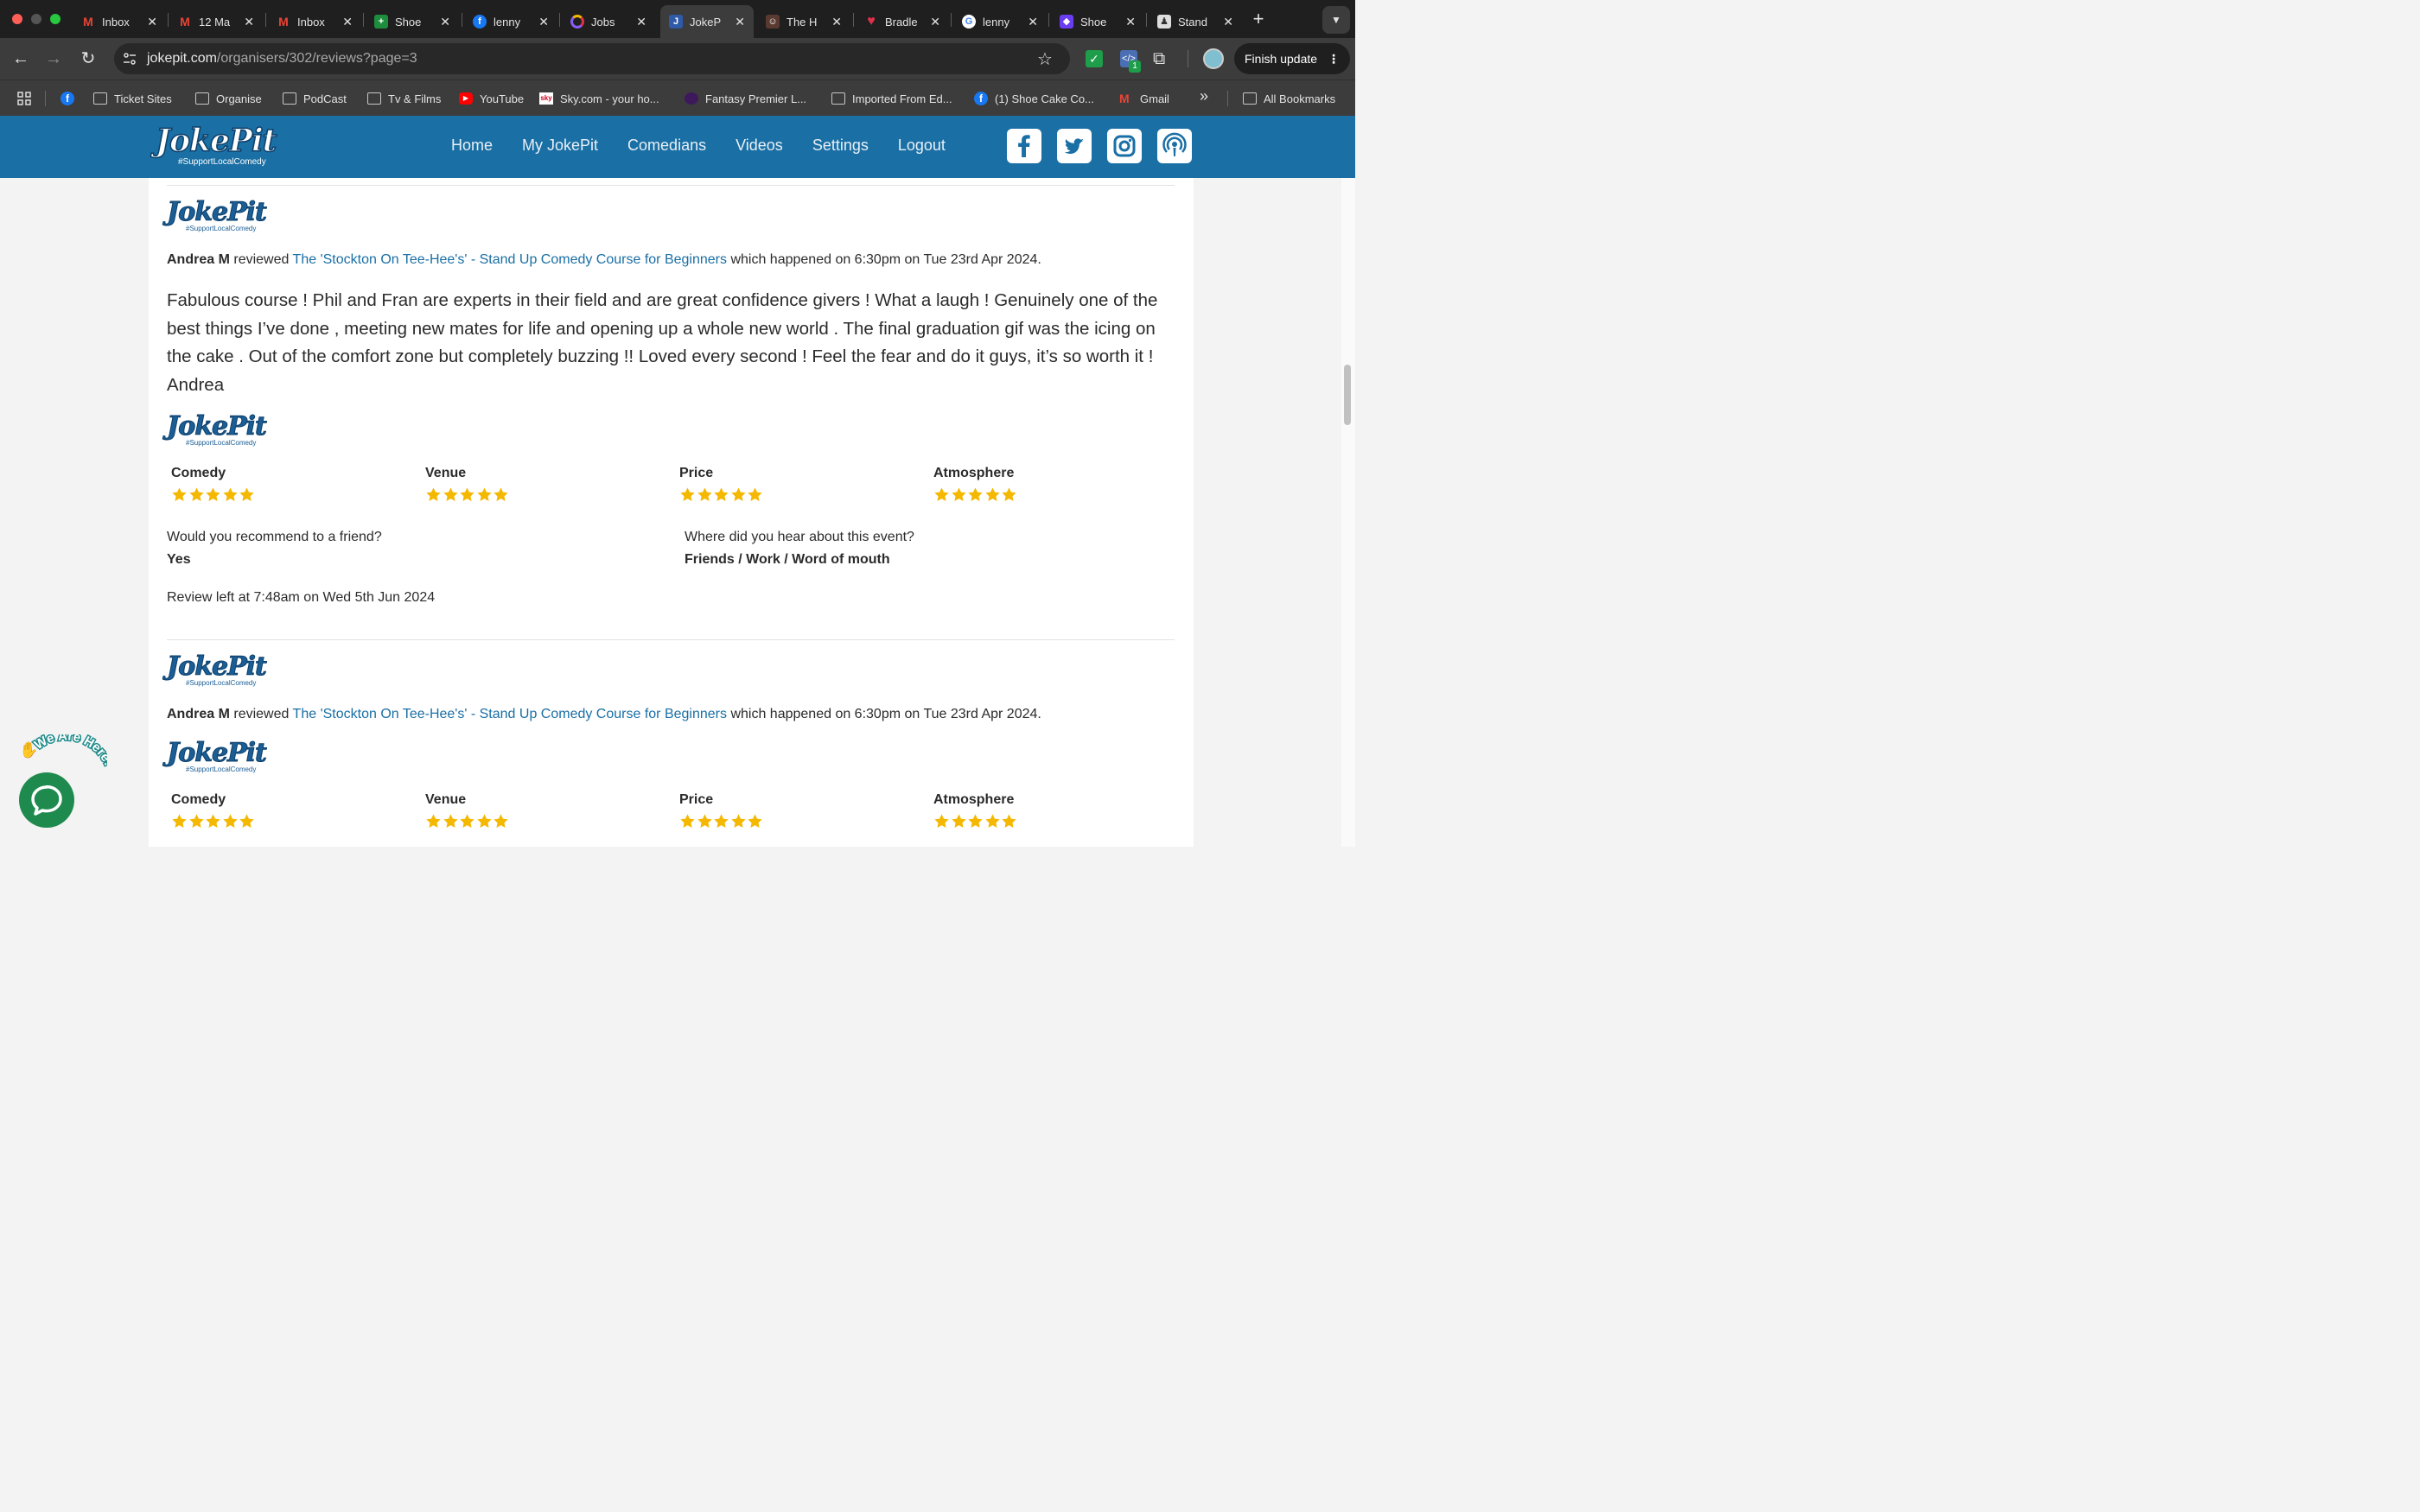 This screenshot has width=2420, height=1512. Describe the element at coordinates (228, 98) in the screenshot. I see `bookmark-folder: Organise` at that location.